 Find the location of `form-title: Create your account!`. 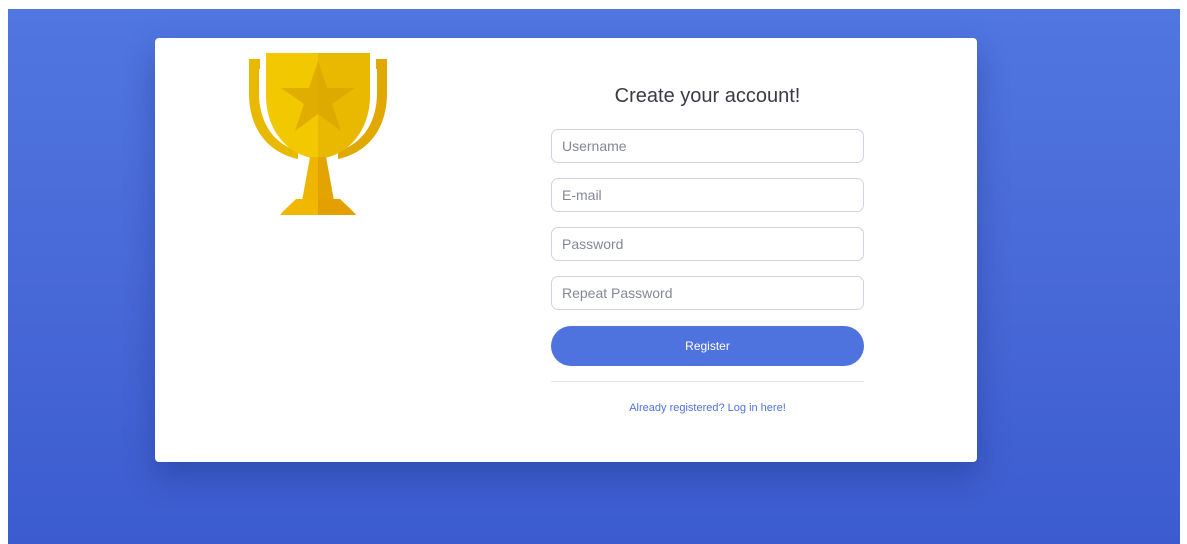

form-title: Create your account! is located at coordinates (707, 96).